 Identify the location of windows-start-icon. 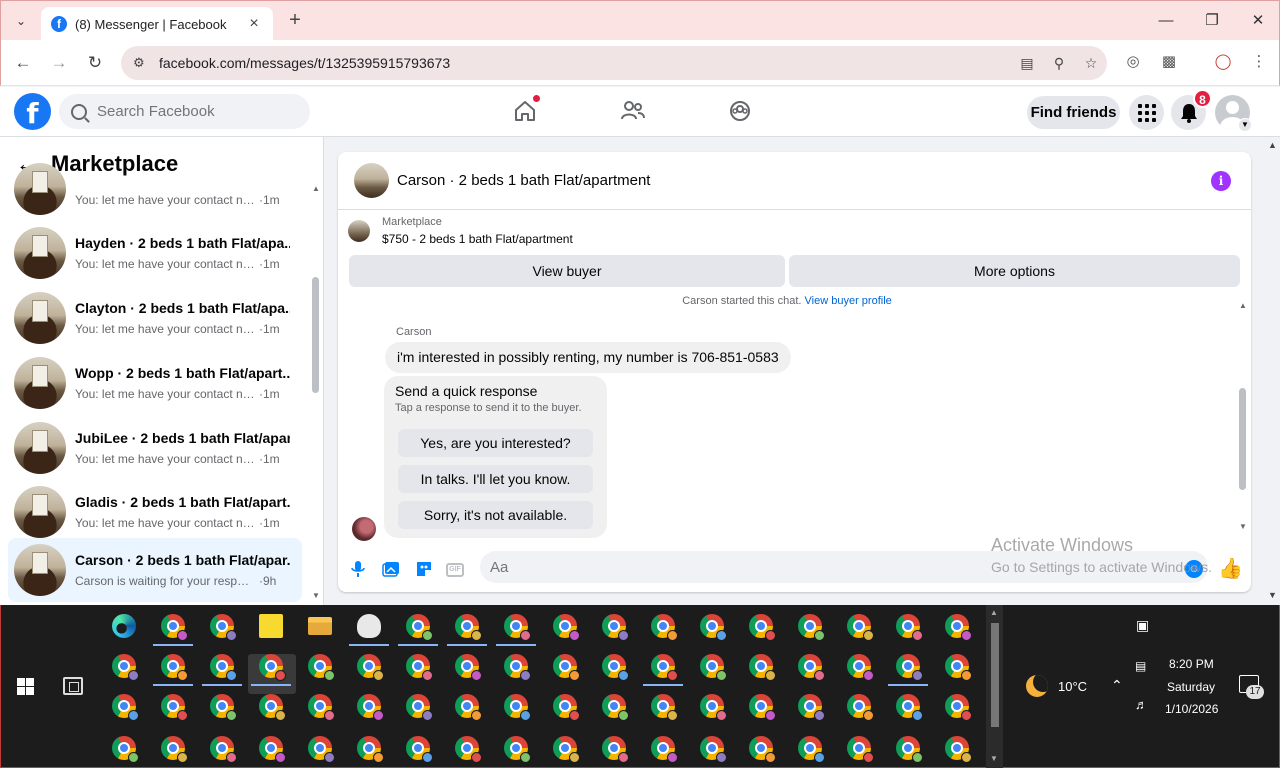
(25, 686).